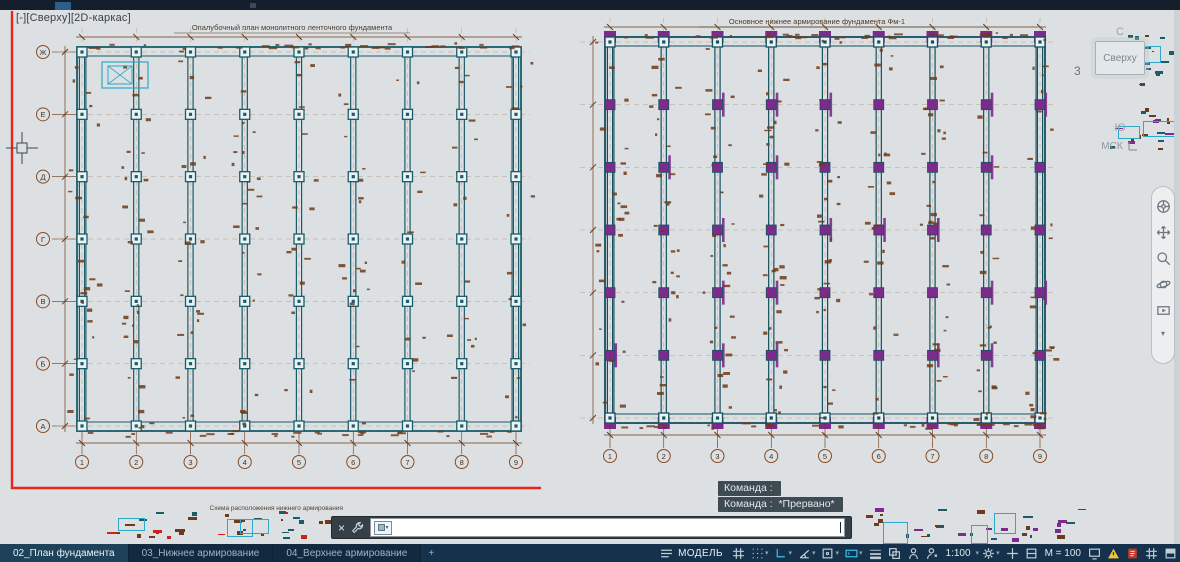  What do you see at coordinates (1120, 146) in the screenshot?
I see `ucs-indicator: МСК` at bounding box center [1120, 146].